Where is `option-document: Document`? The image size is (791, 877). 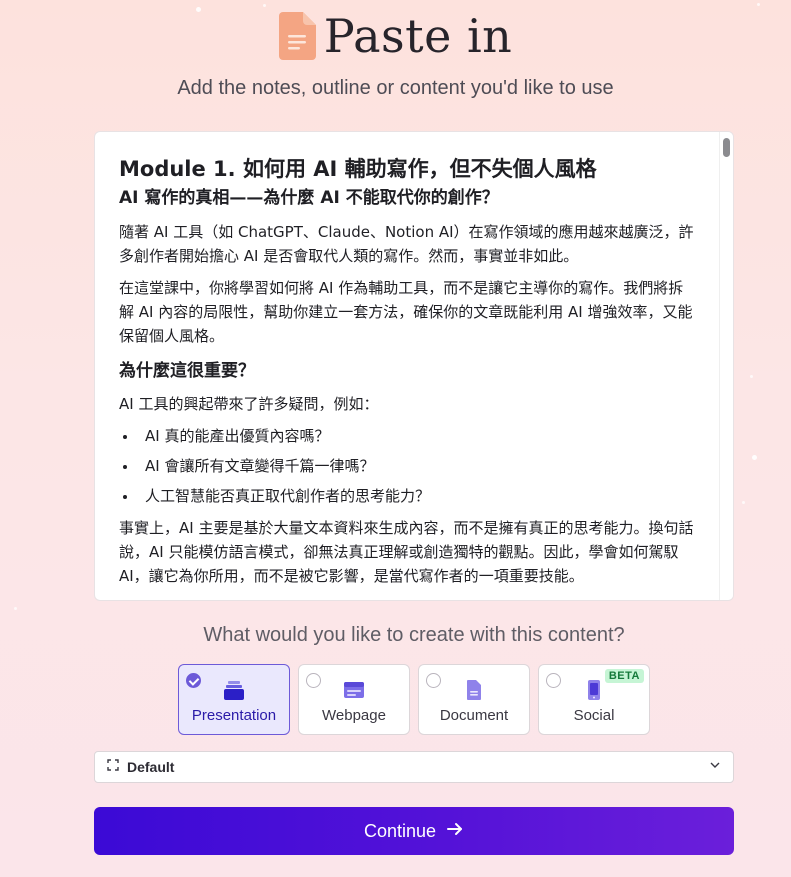 option-document: Document is located at coordinates (474, 699).